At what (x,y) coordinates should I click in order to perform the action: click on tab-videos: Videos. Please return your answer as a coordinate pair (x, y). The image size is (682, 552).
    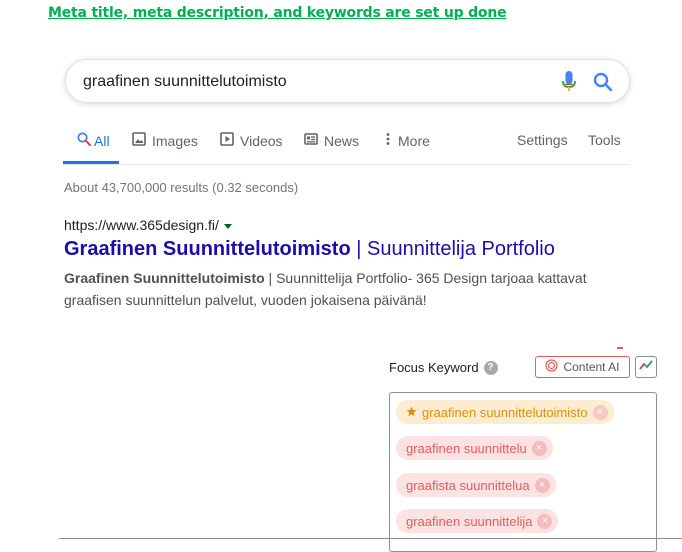
    Looking at the image, I should click on (251, 140).